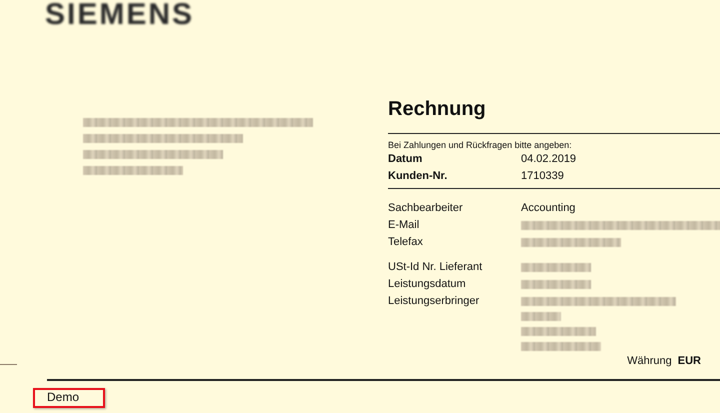 Image resolution: width=720 pixels, height=413 pixels. What do you see at coordinates (426, 208) in the screenshot?
I see `field-label: Sachbearbeiter` at bounding box center [426, 208].